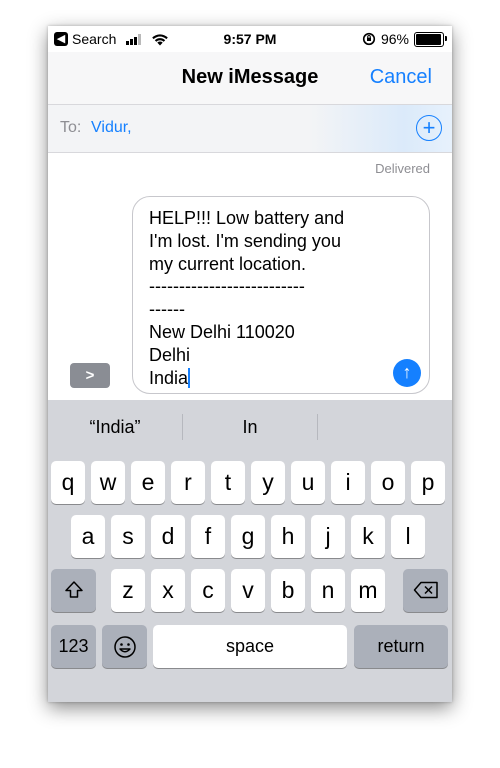 The width and height of the screenshot is (500, 768). Describe the element at coordinates (115, 427) in the screenshot. I see `suggestion-1: “India”` at that location.